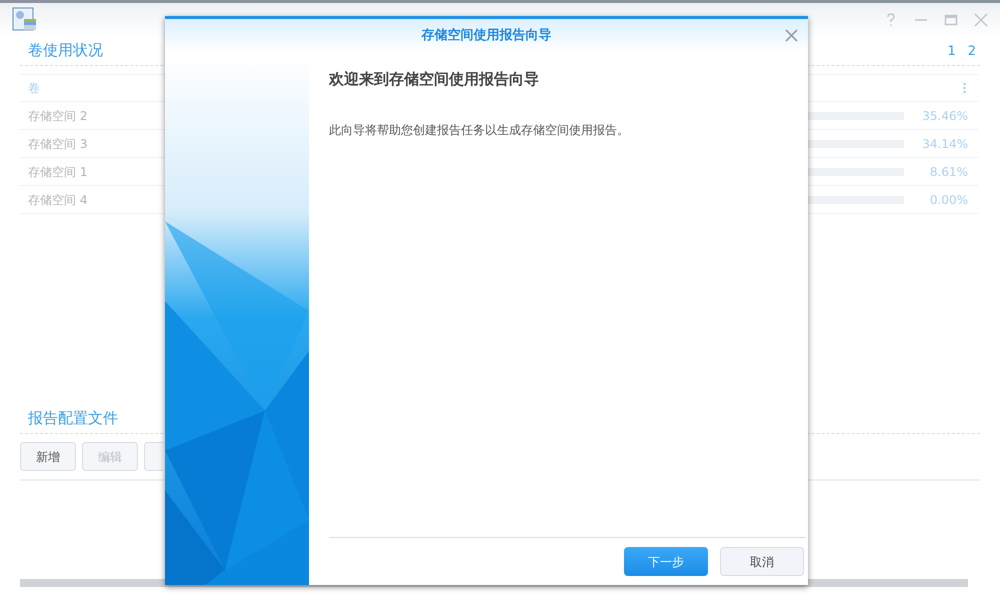 This screenshot has width=1000, height=601. I want to click on table-cell-text: 存储空间 1, so click(58, 172).